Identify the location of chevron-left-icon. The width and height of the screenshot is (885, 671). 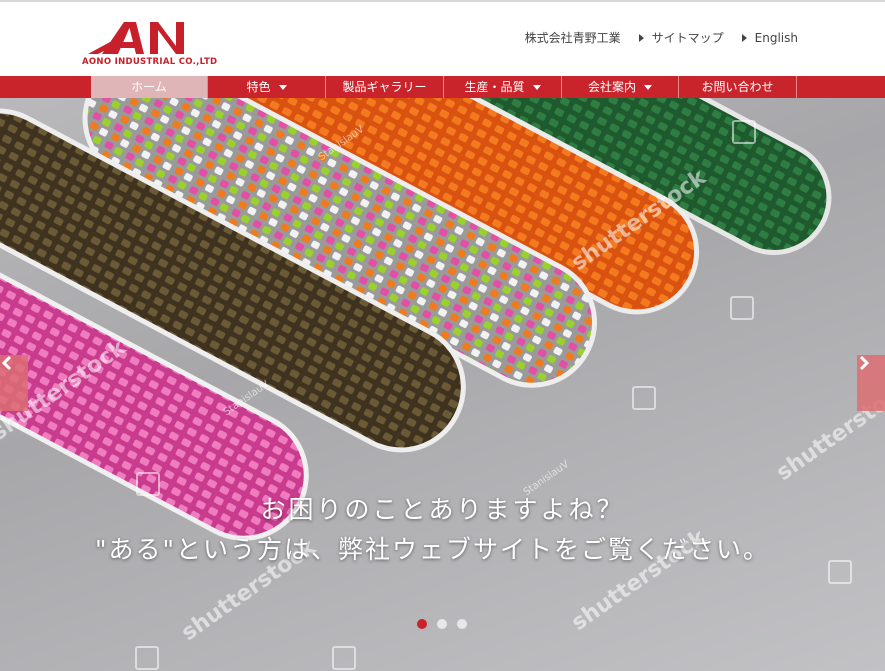
(6, 363).